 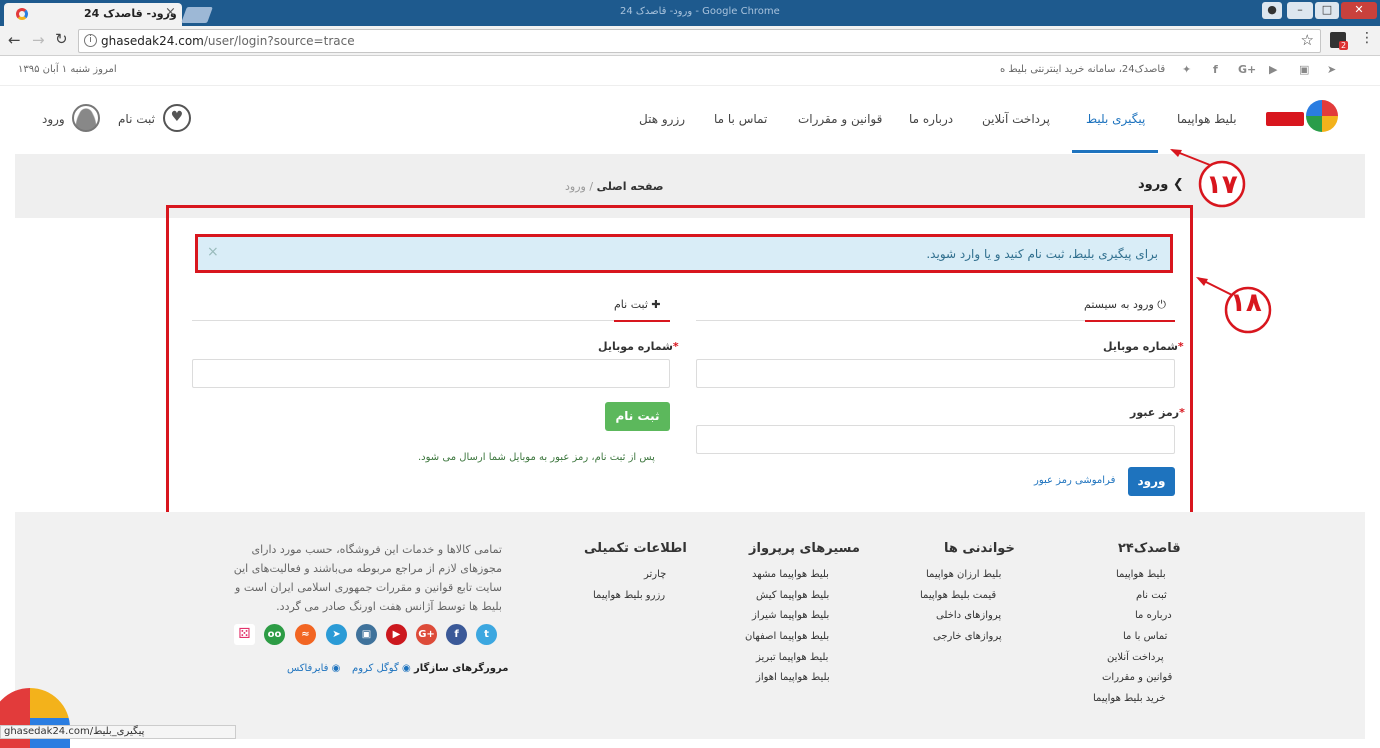 What do you see at coordinates (935, 373) in the screenshot?
I see `login-mobile-input` at bounding box center [935, 373].